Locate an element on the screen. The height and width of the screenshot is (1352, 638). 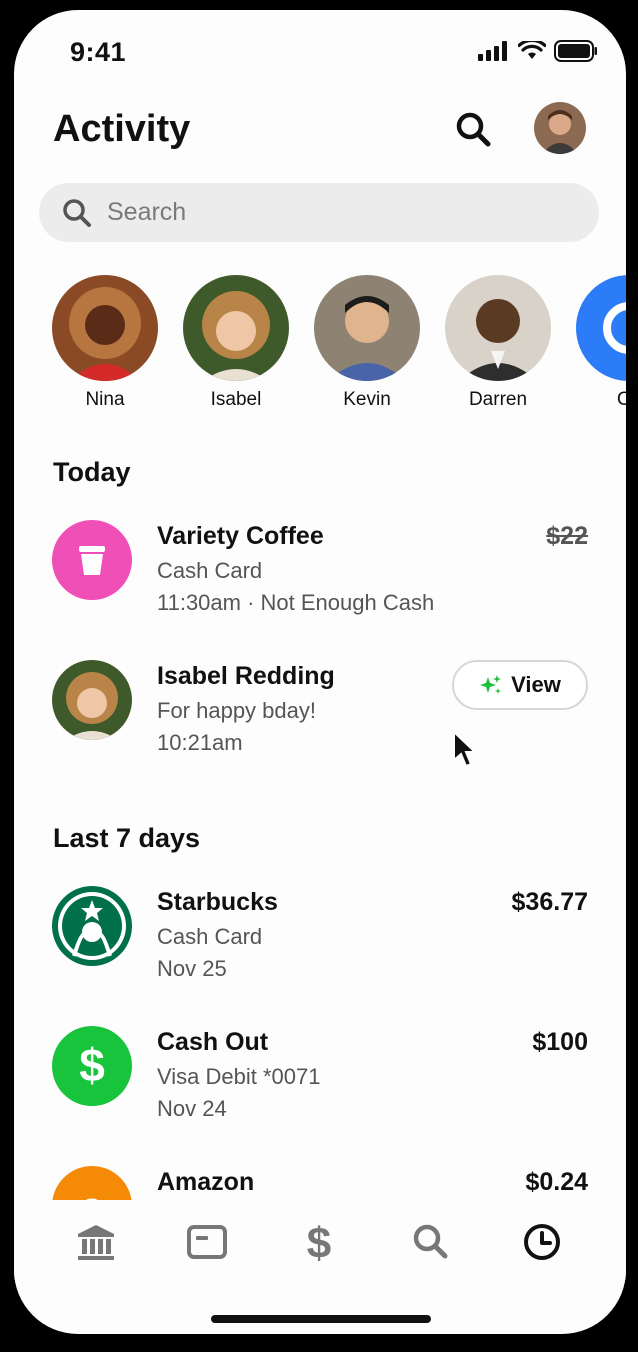
contact-nina: Nina is located at coordinates (105, 343).